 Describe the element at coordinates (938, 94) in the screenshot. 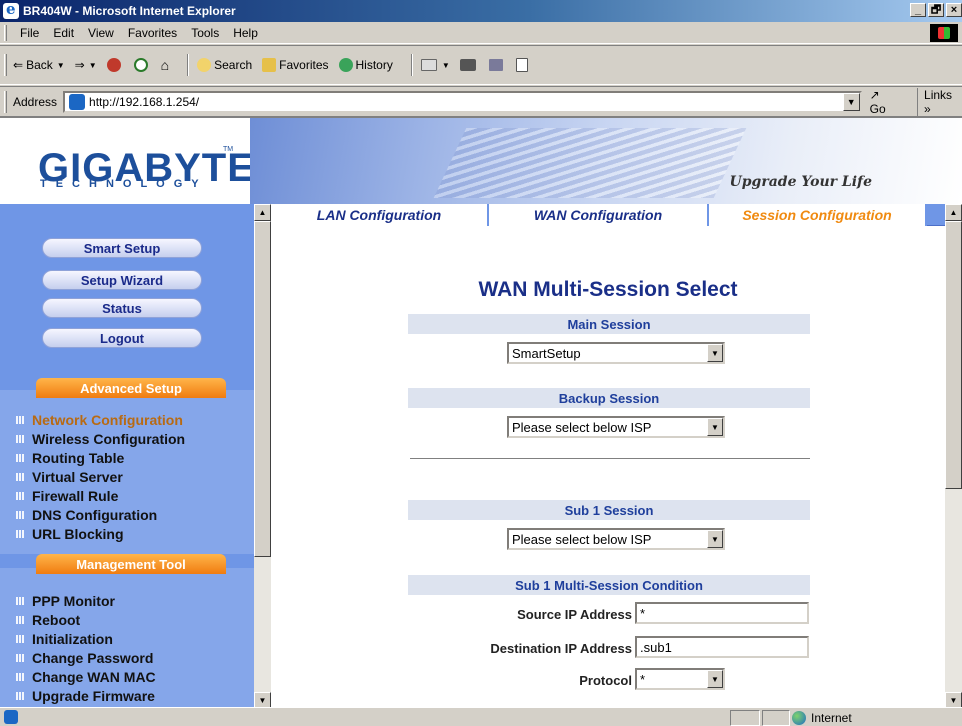

I see `links-label: Links` at that location.